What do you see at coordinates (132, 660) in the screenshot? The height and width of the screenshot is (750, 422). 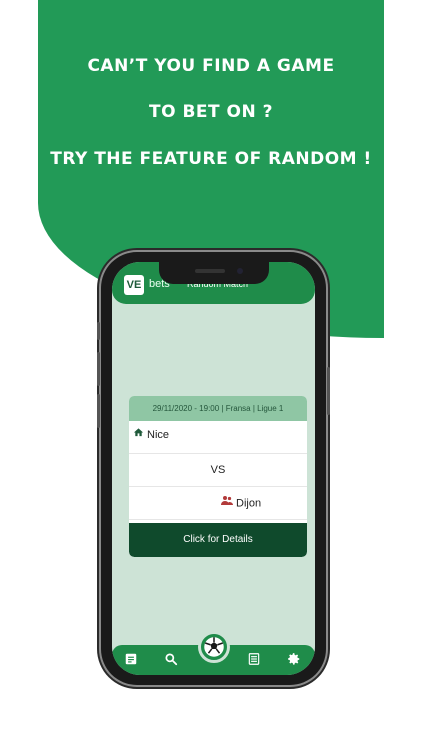 I see `nav-document-icon` at bounding box center [132, 660].